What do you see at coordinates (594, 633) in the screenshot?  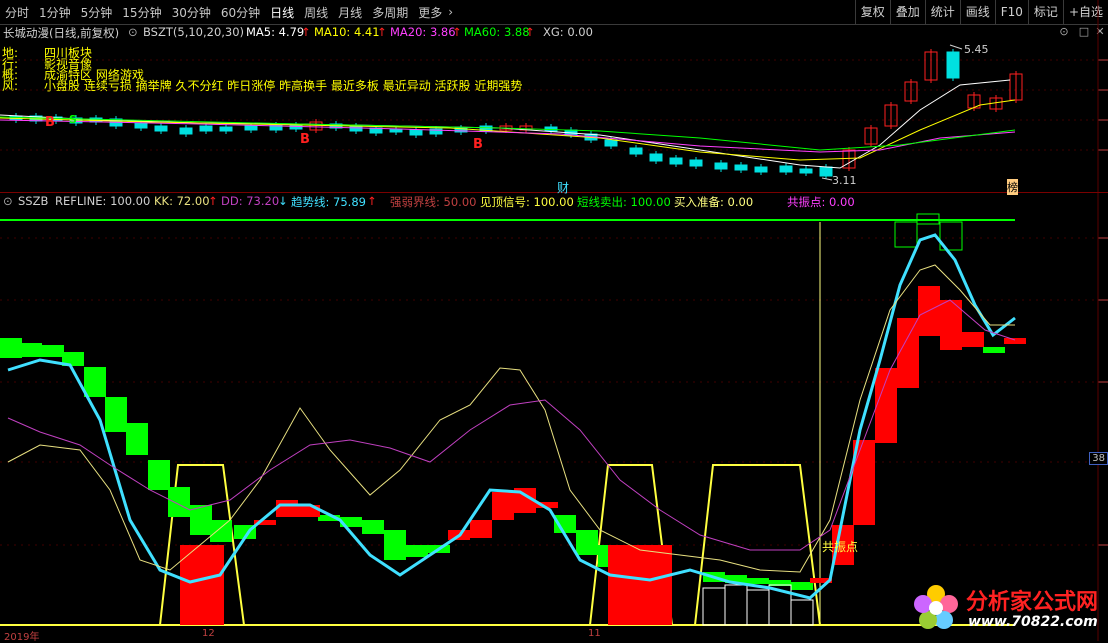 I see `axis-label: 11` at bounding box center [594, 633].